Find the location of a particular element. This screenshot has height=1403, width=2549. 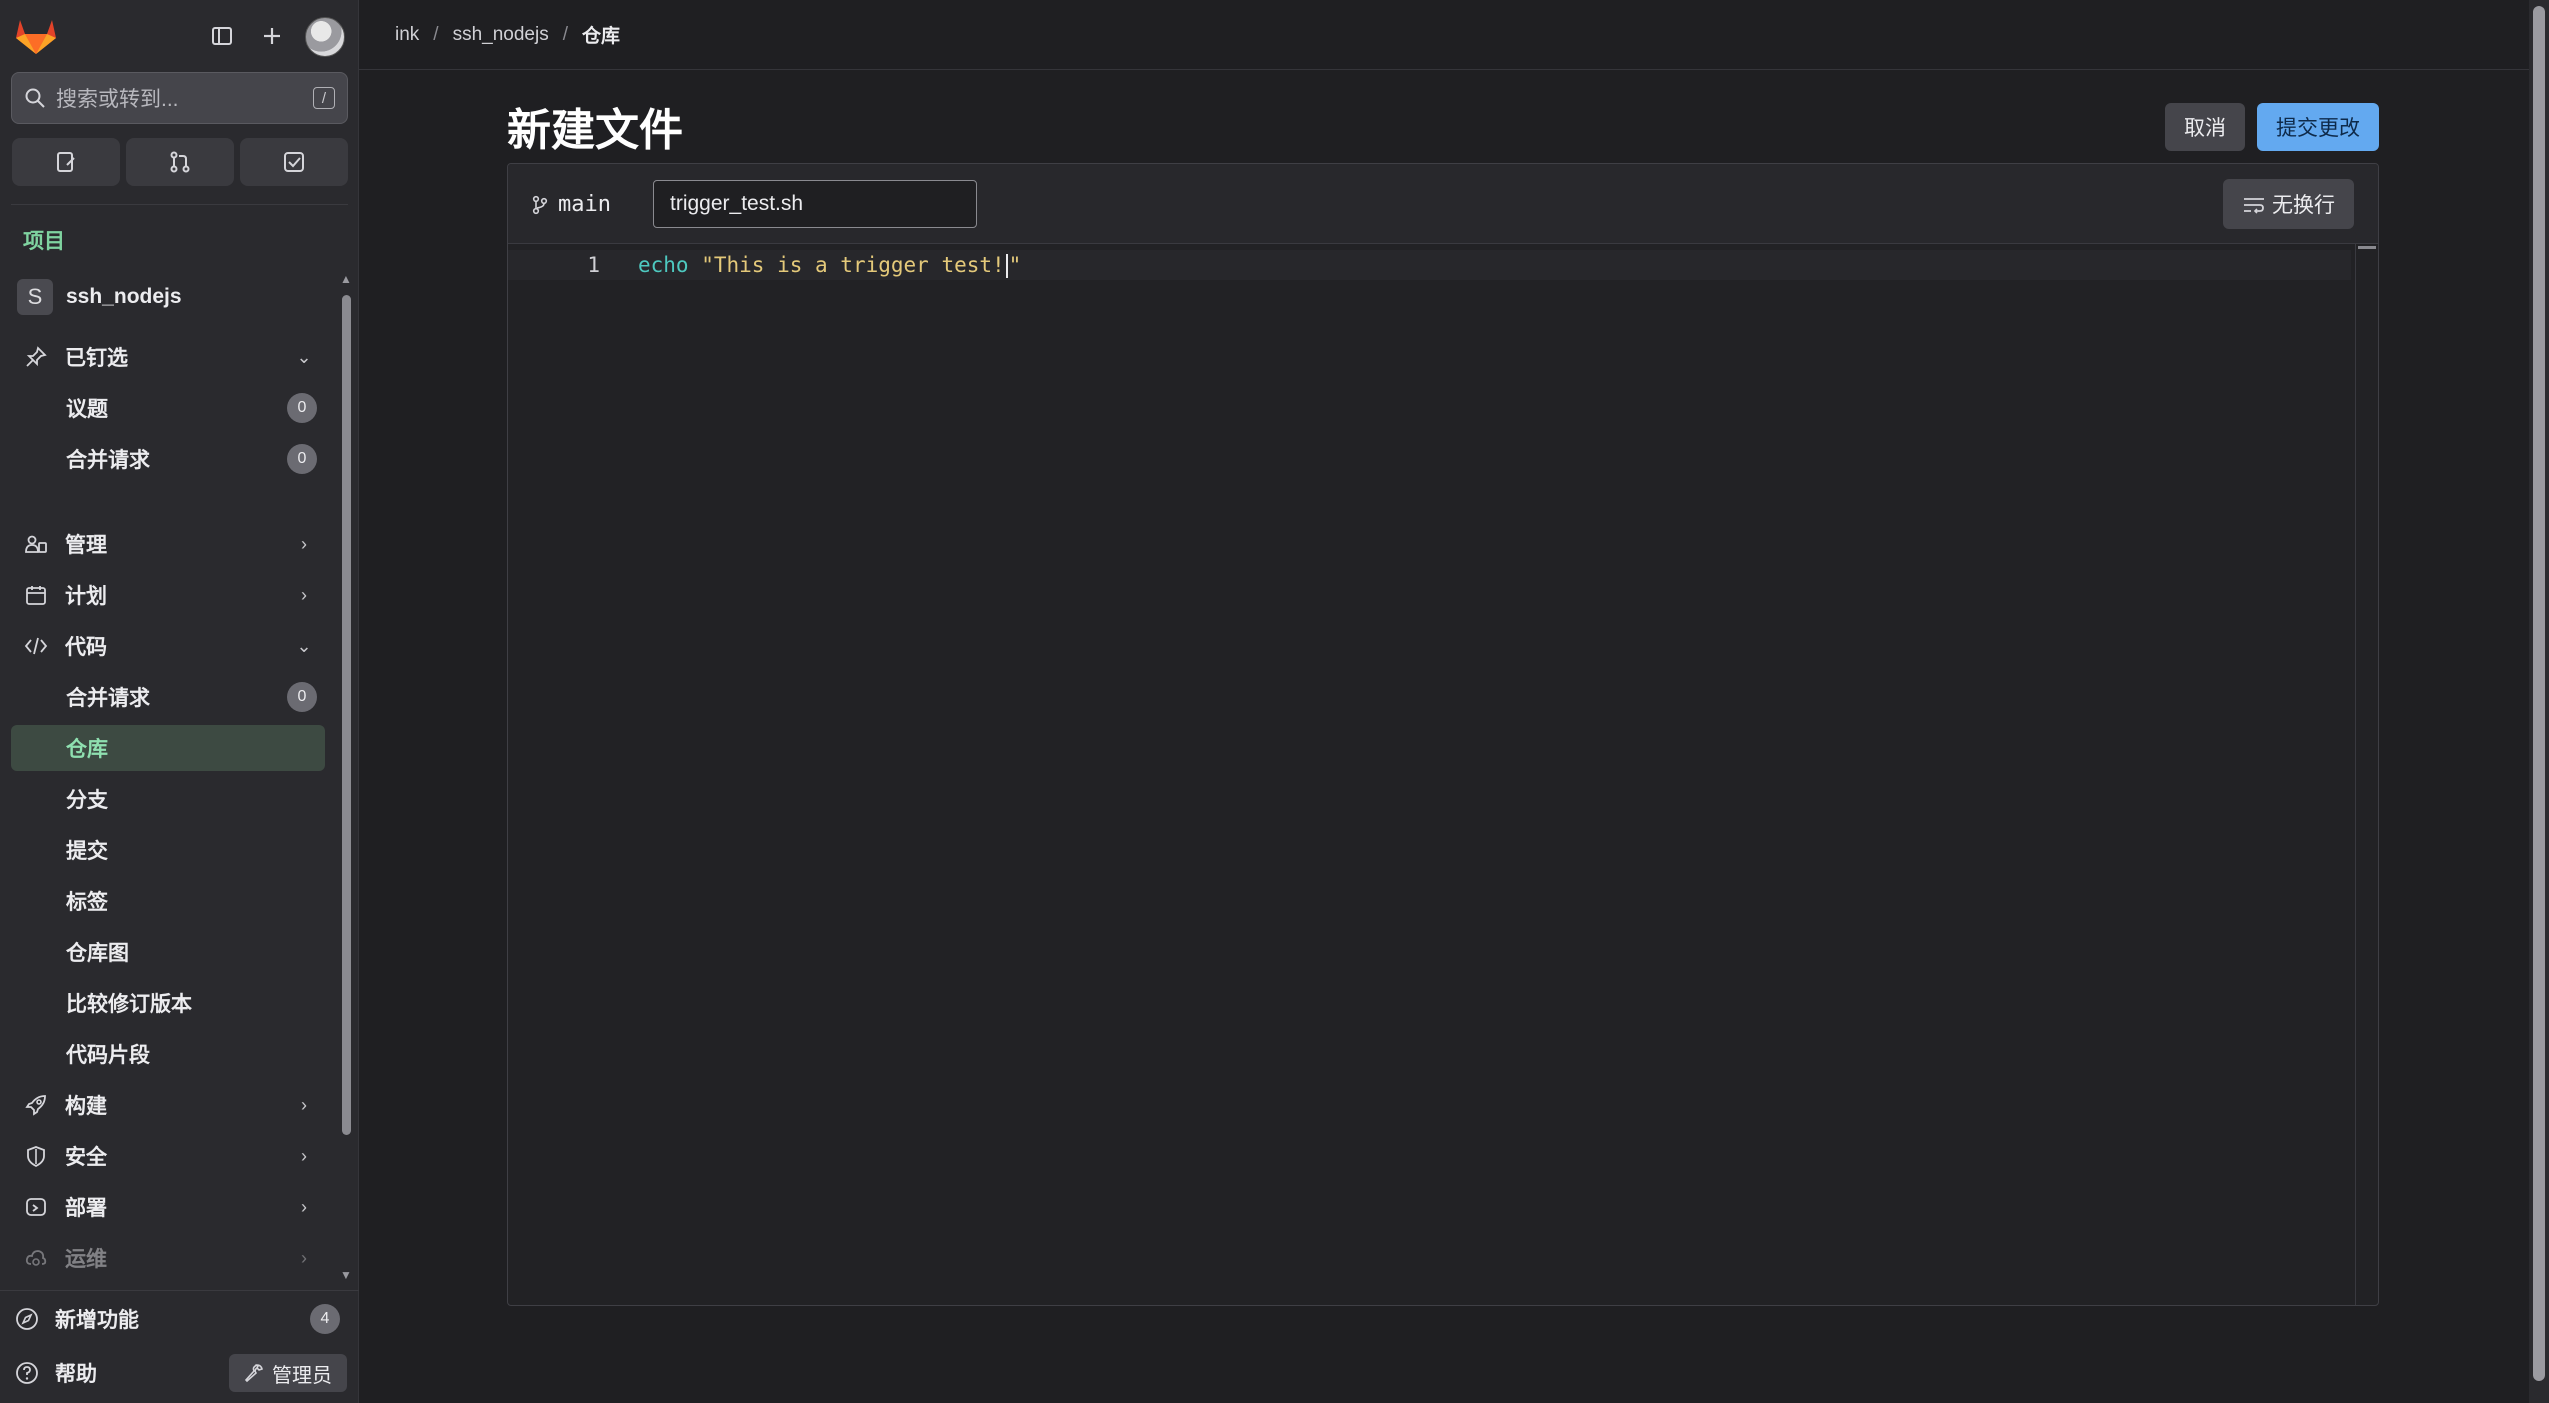

nav-label: 管理 is located at coordinates (86, 545).